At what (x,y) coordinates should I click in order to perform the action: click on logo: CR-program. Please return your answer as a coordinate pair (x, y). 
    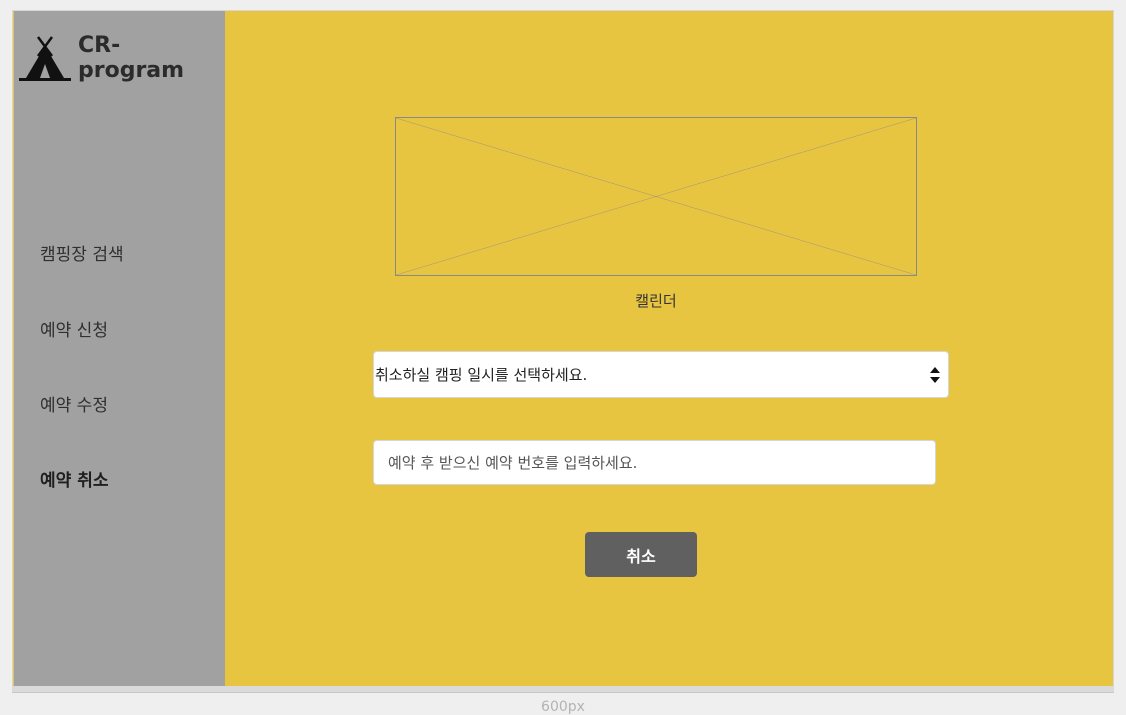
    Looking at the image, I should click on (121, 58).